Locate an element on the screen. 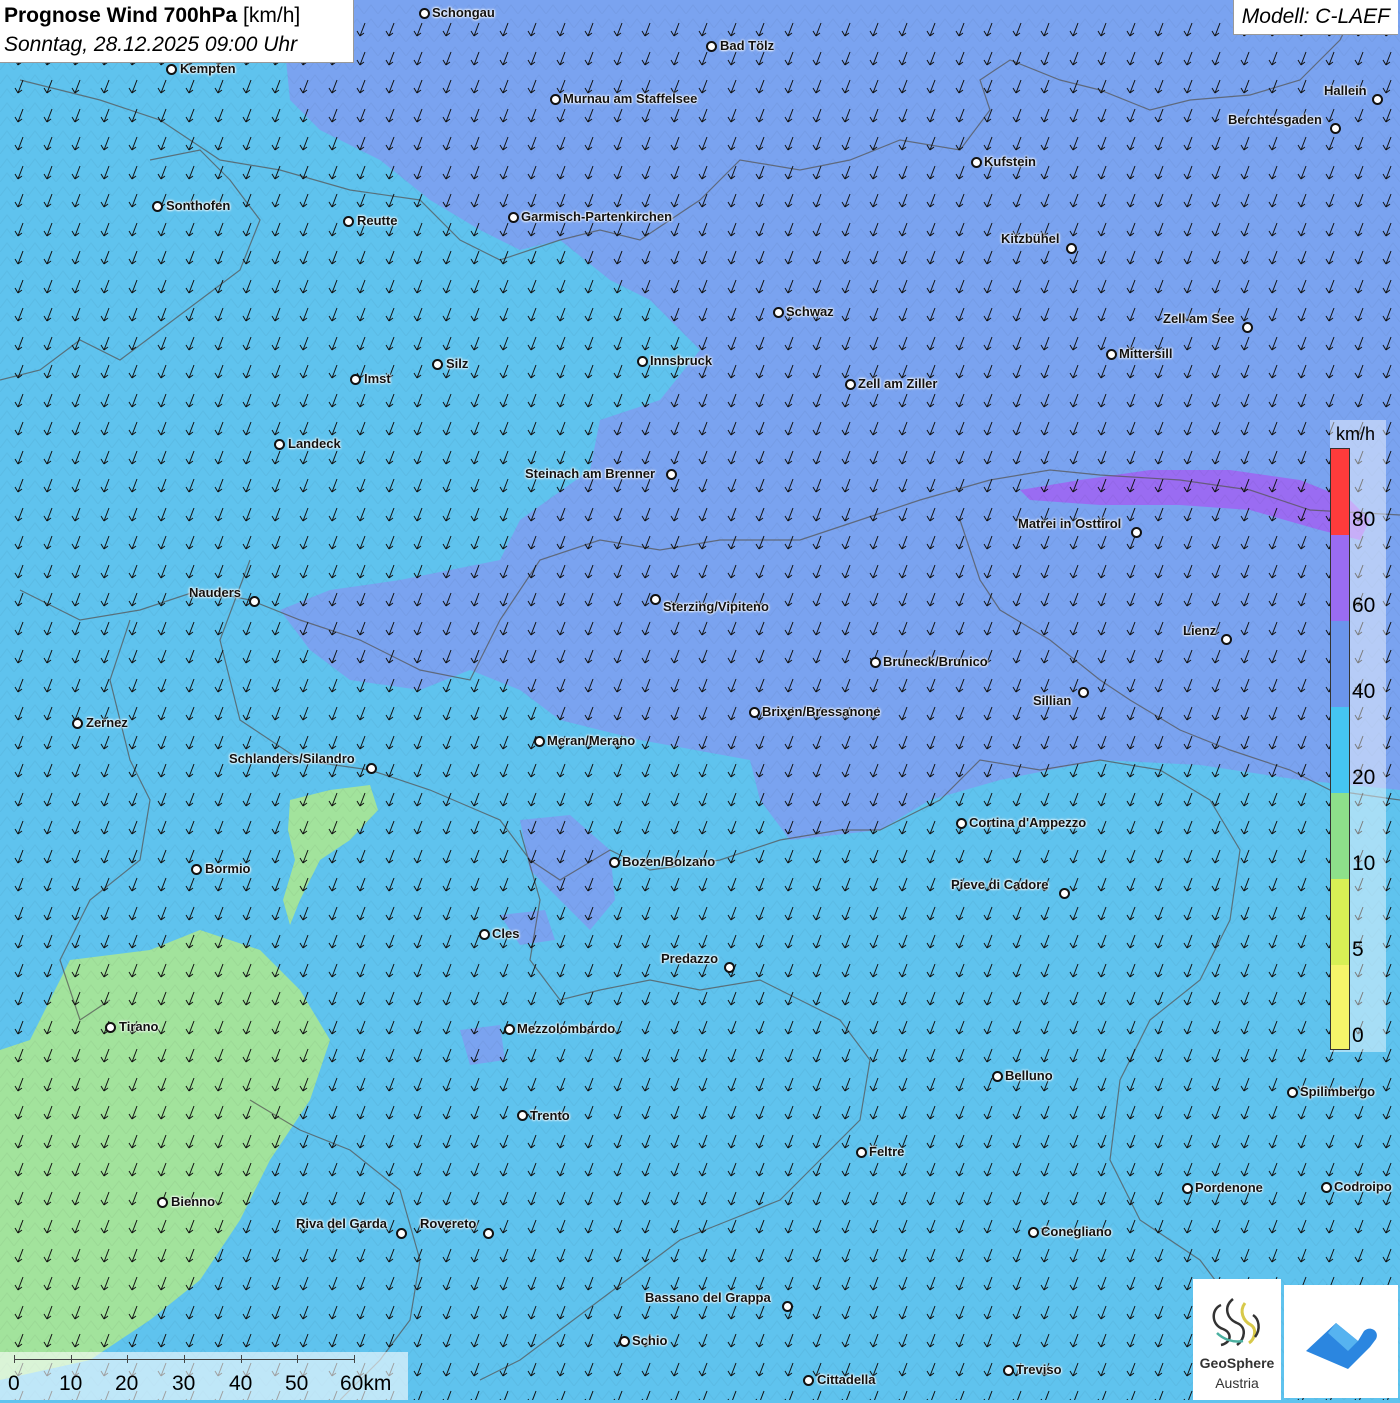  geosphere-emblem-icon is located at coordinates (1236, 1322).